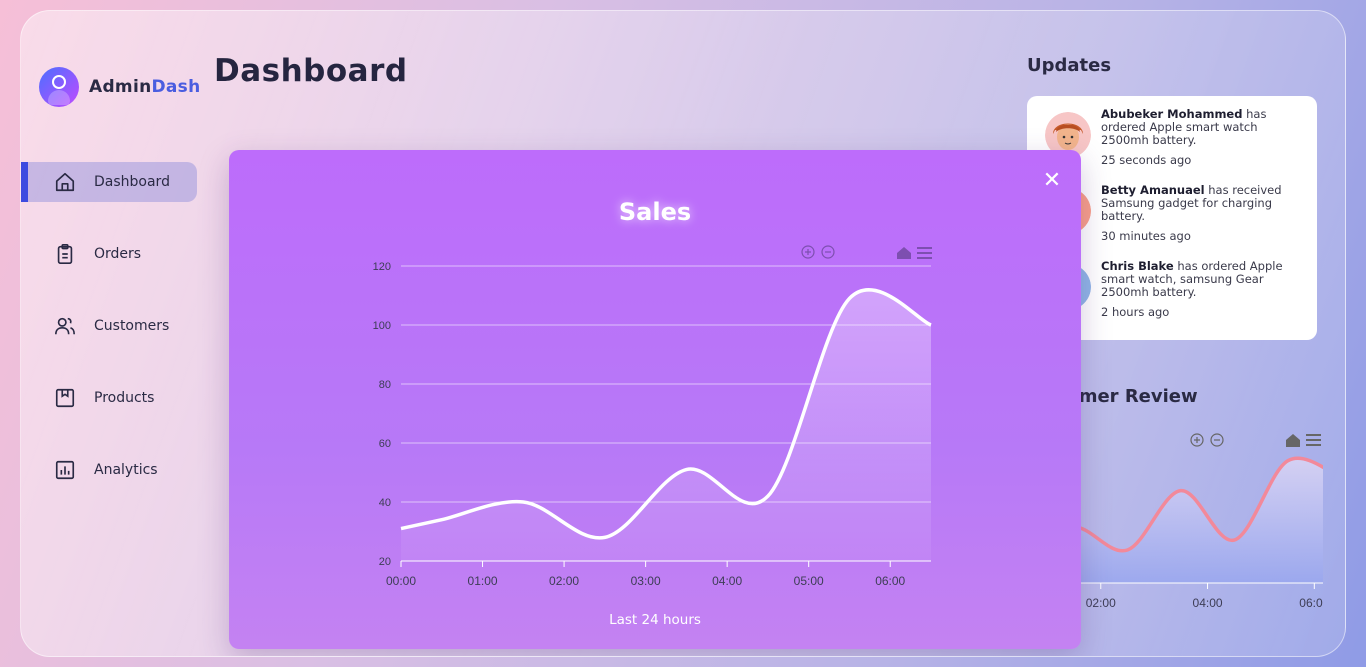 The width and height of the screenshot is (1366, 667). I want to click on update-user-name: Abubeker Mohammed, so click(1172, 114).